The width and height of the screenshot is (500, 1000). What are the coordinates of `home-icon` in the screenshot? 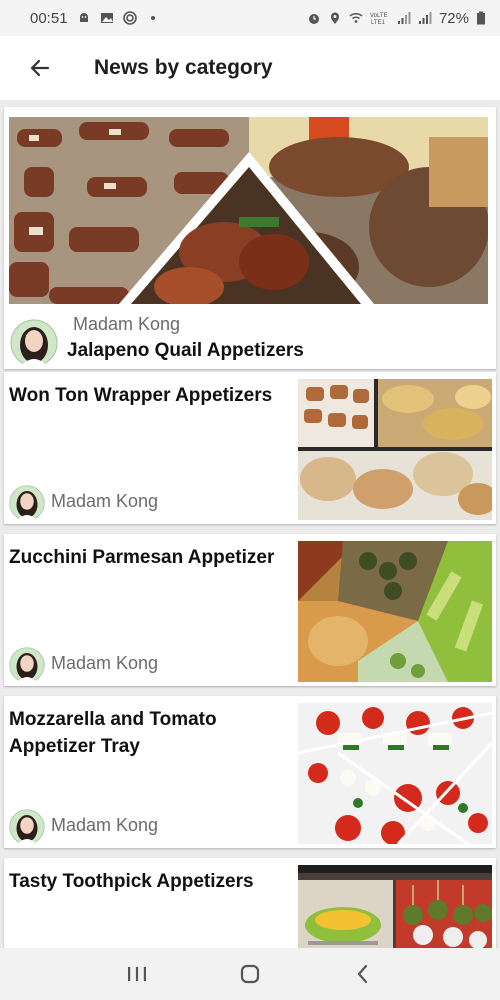 It's located at (250, 974).